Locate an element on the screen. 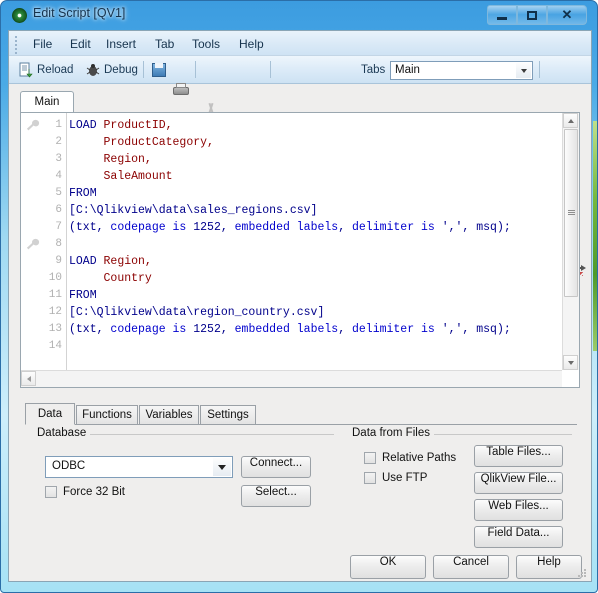  menu-item-tools: Tools is located at coordinates (206, 44).